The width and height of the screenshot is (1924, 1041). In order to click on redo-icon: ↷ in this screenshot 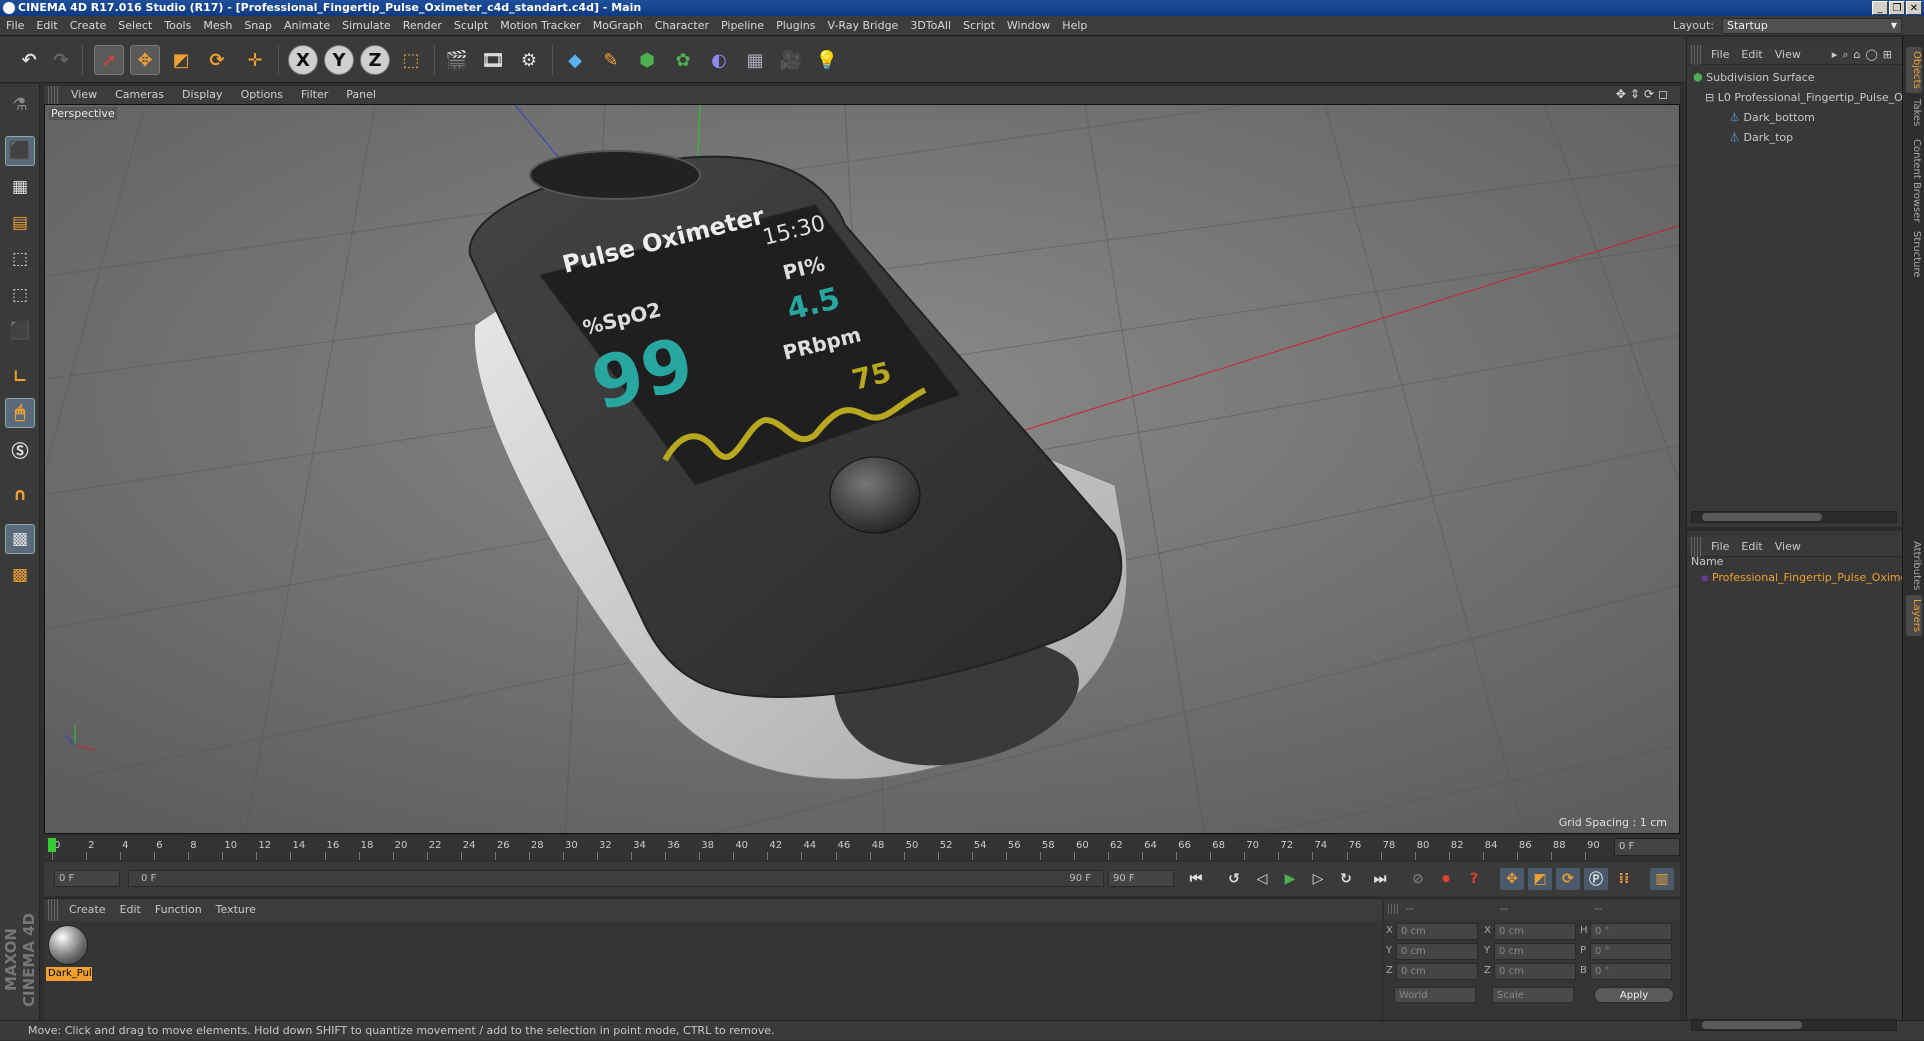, I will do `click(61, 60)`.